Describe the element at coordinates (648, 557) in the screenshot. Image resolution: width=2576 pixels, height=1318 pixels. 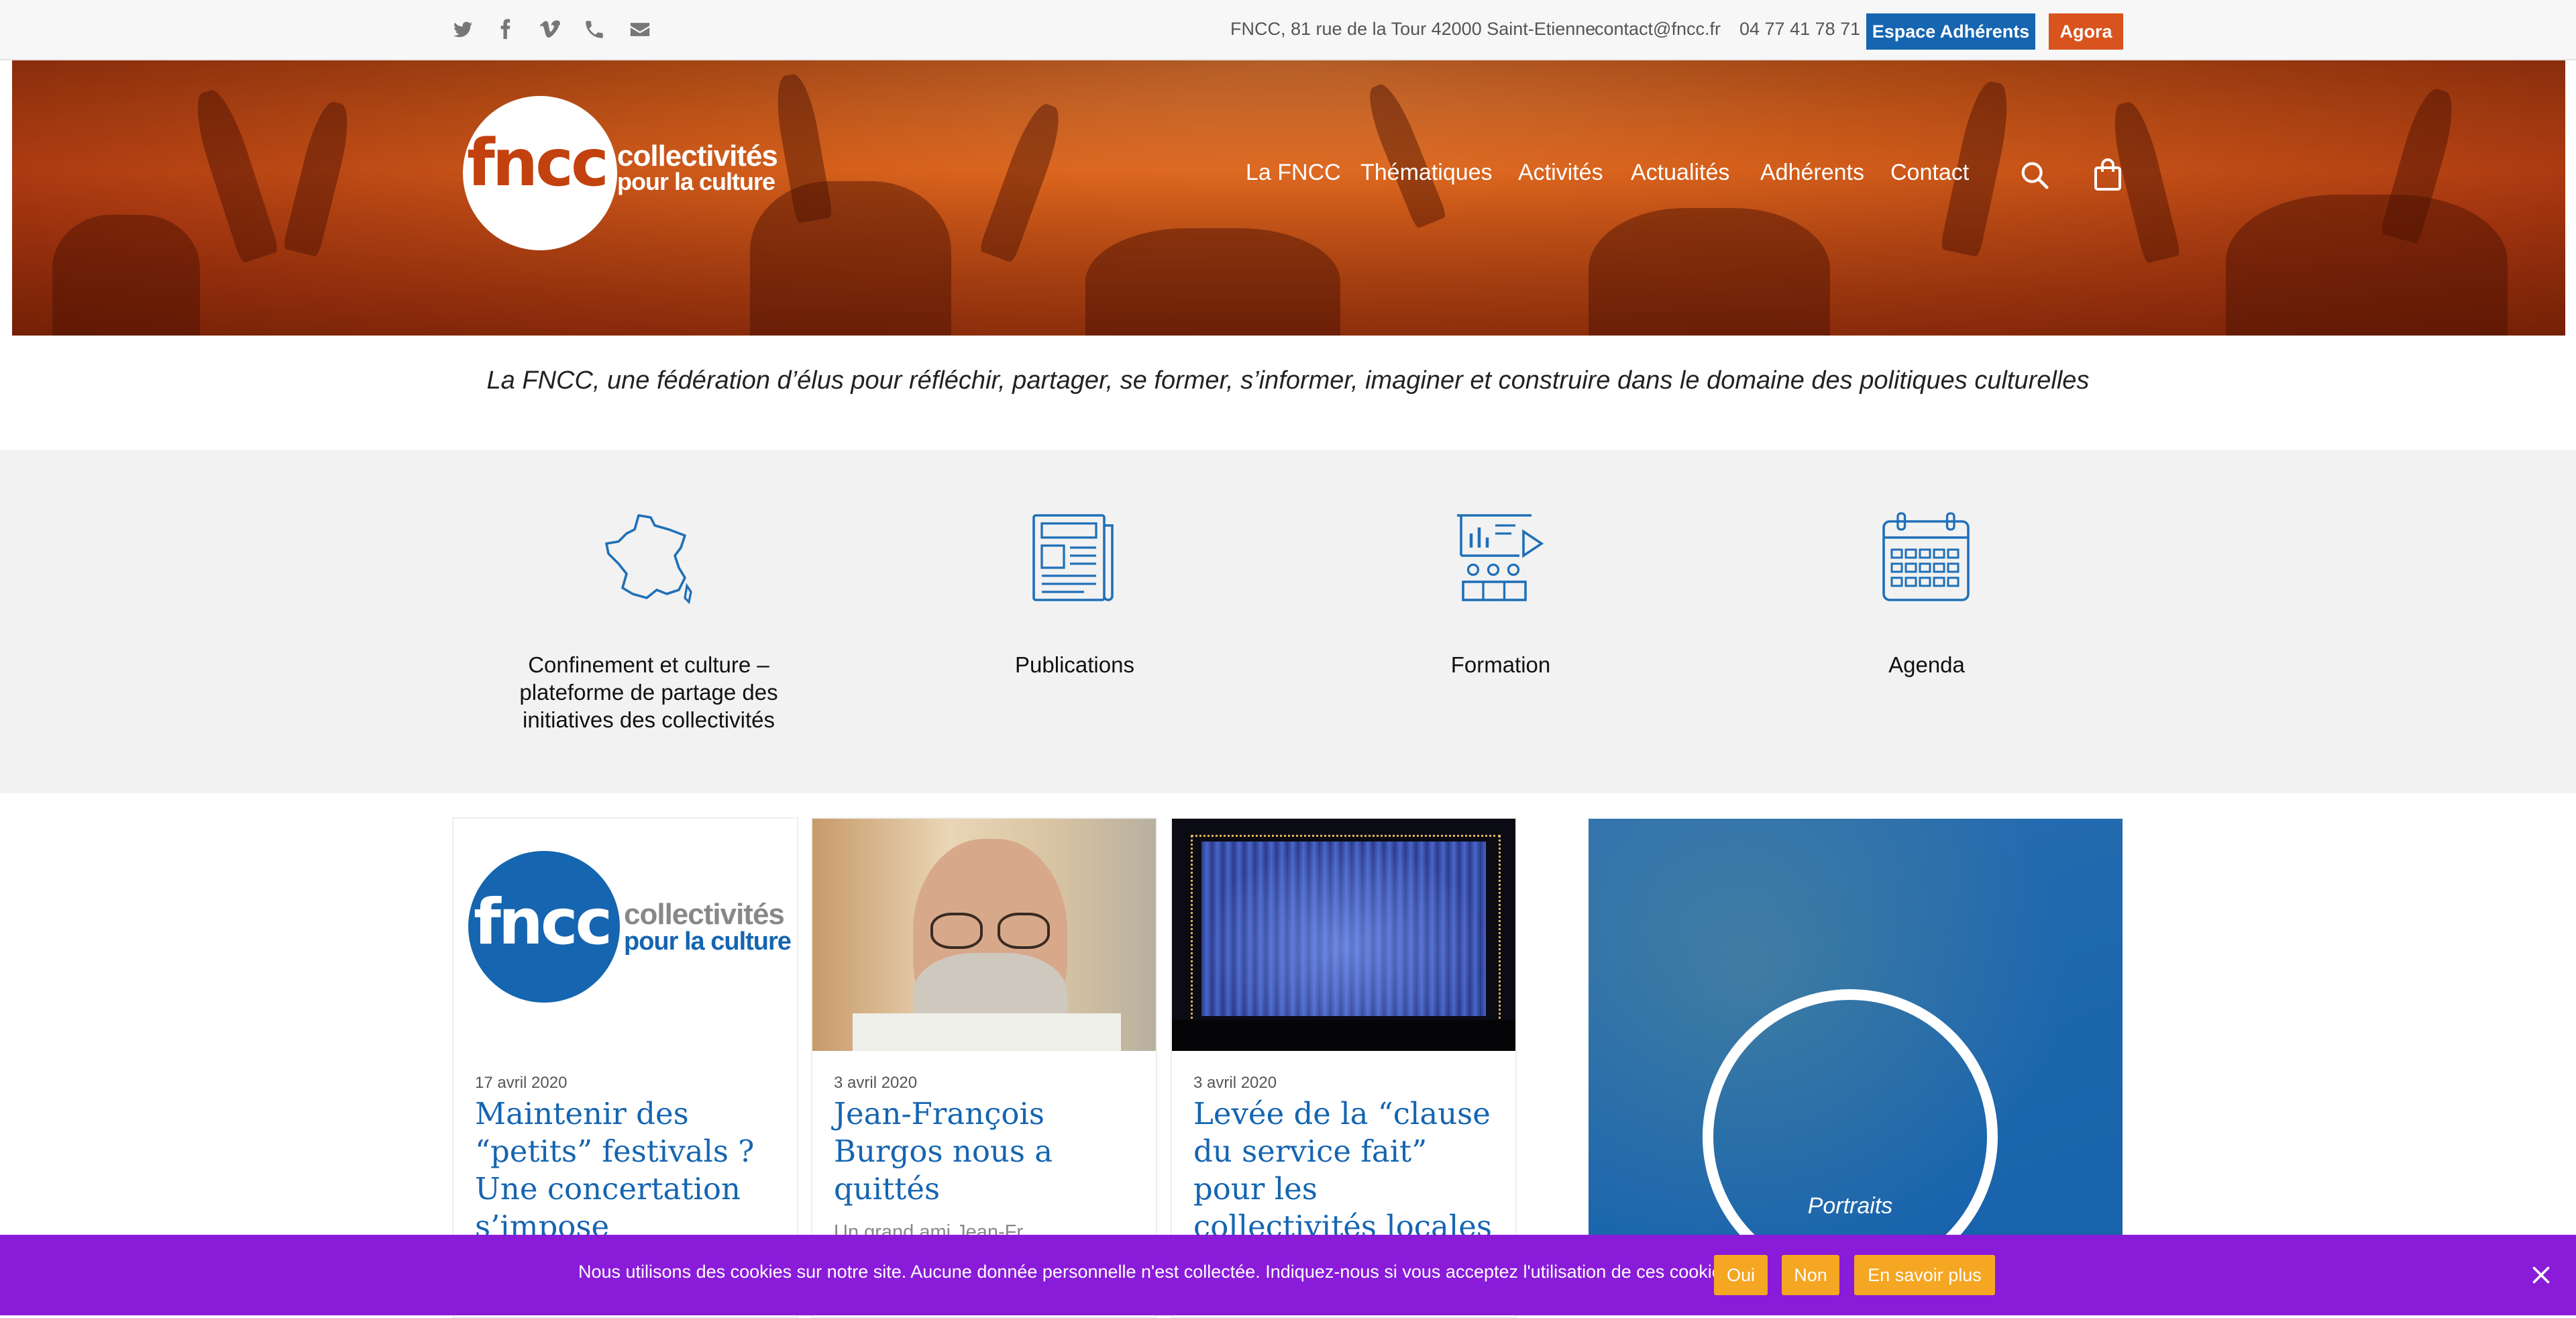
I see `france-map-icon` at that location.